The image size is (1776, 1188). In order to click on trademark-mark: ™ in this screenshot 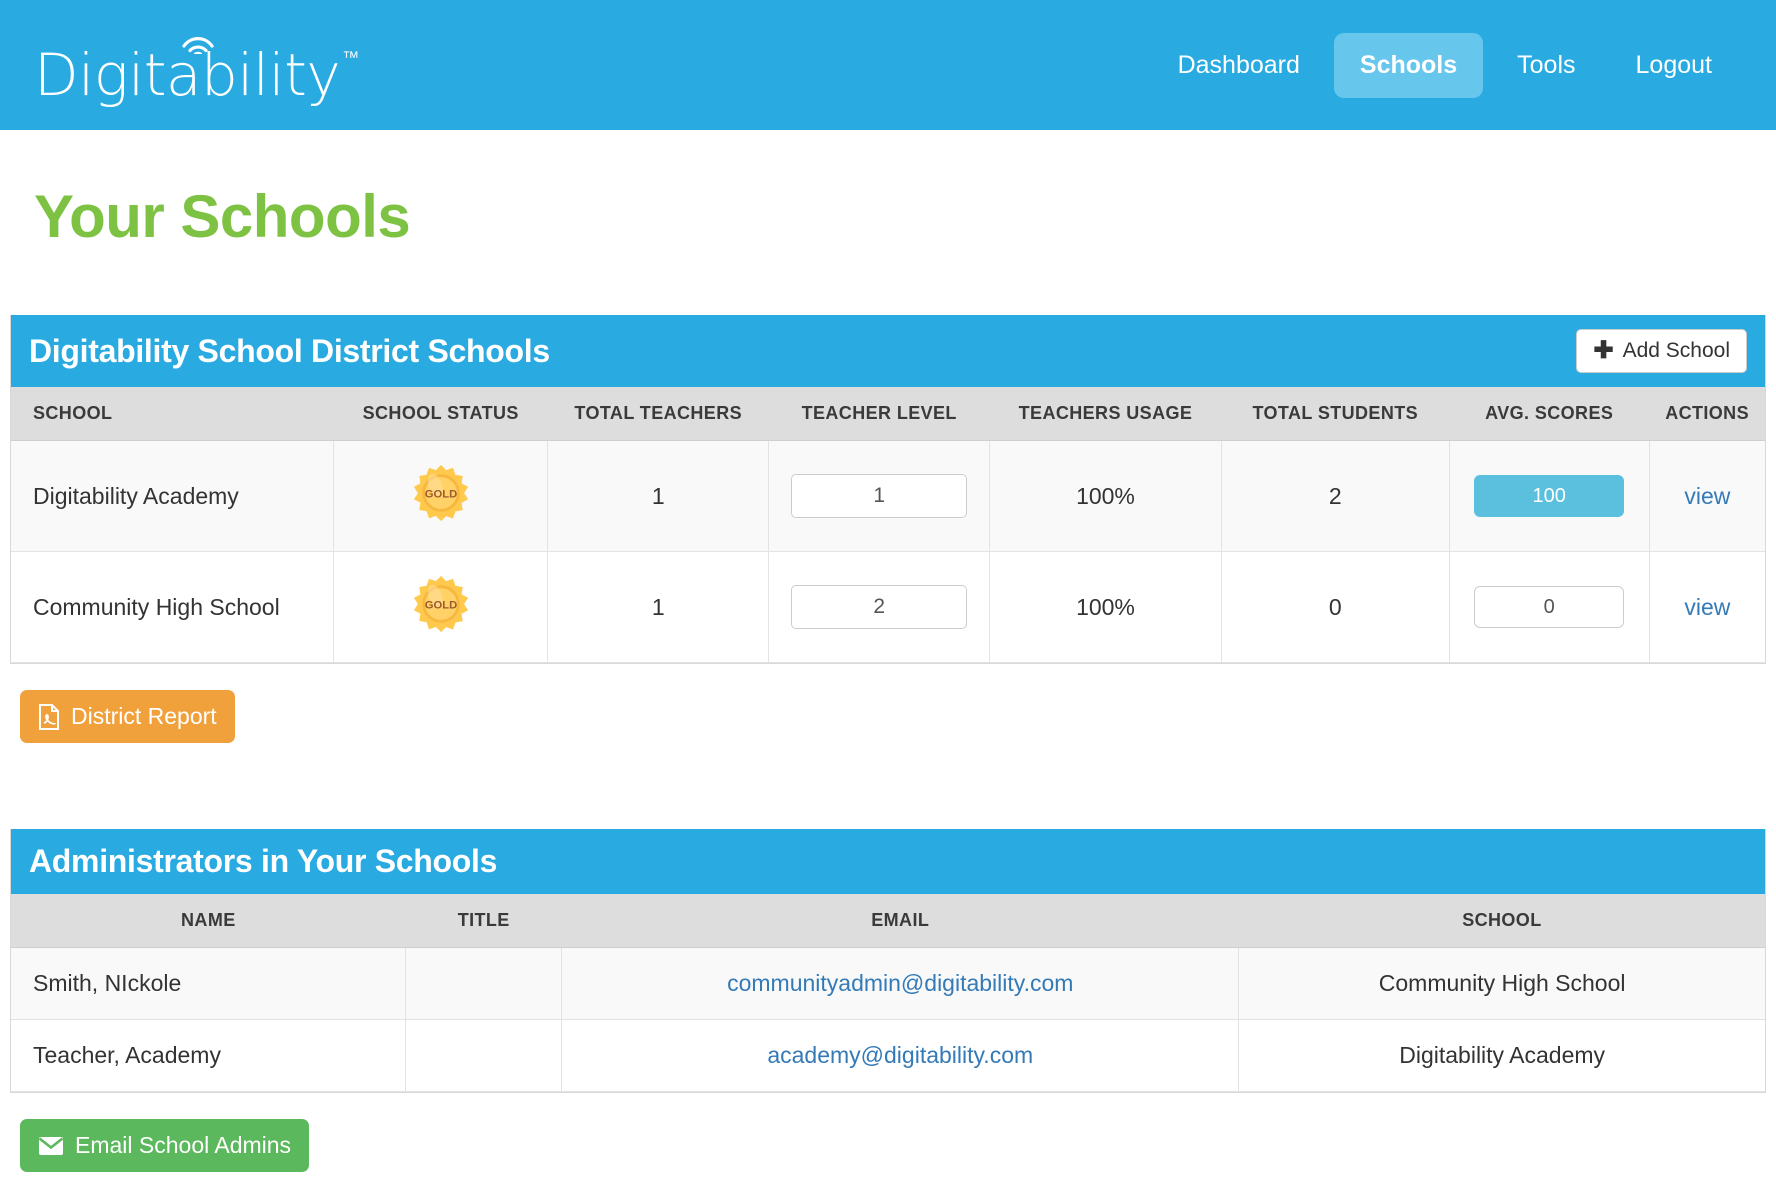, I will do `click(351, 57)`.